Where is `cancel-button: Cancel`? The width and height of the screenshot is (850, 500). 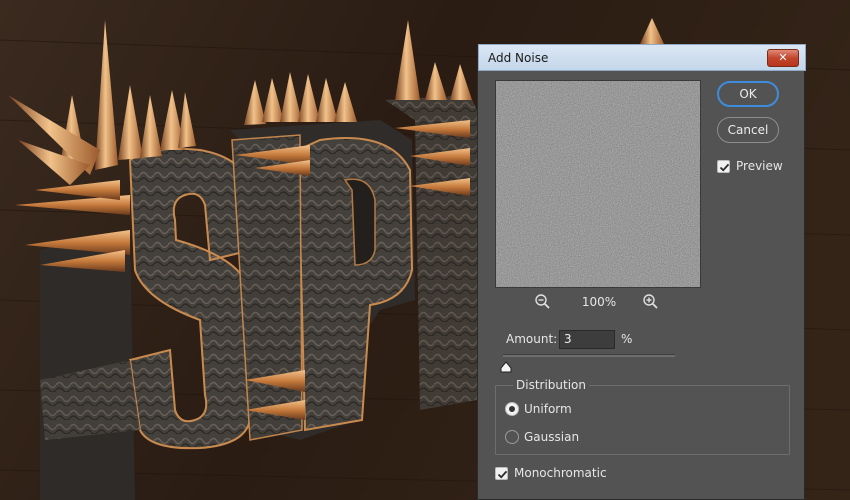
cancel-button: Cancel is located at coordinates (748, 130).